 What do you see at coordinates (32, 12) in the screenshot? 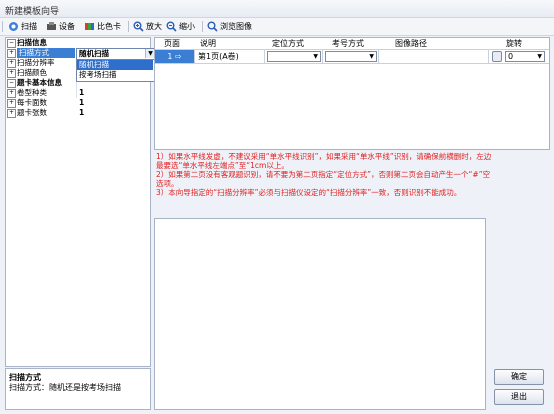
I see `window-title: 新建模板向导` at bounding box center [32, 12].